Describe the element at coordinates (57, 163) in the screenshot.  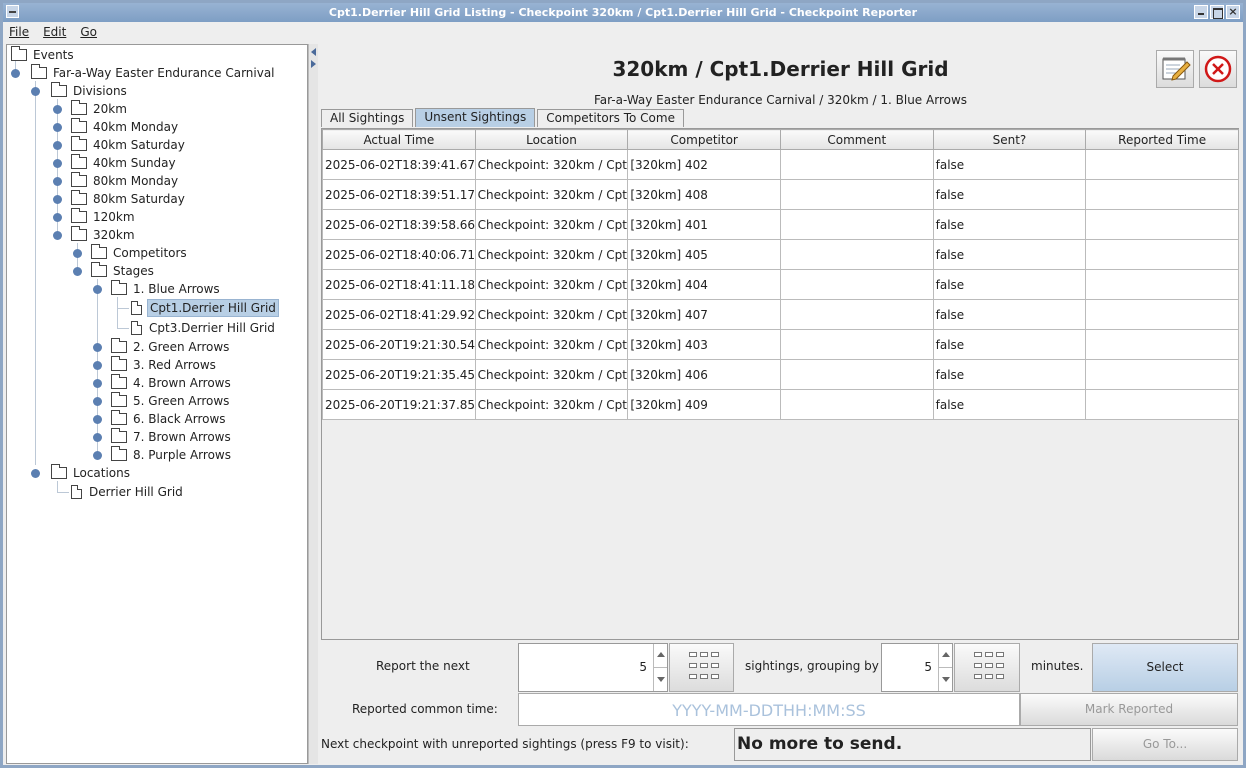
I see `expand-toggle-40km-sunday` at that location.